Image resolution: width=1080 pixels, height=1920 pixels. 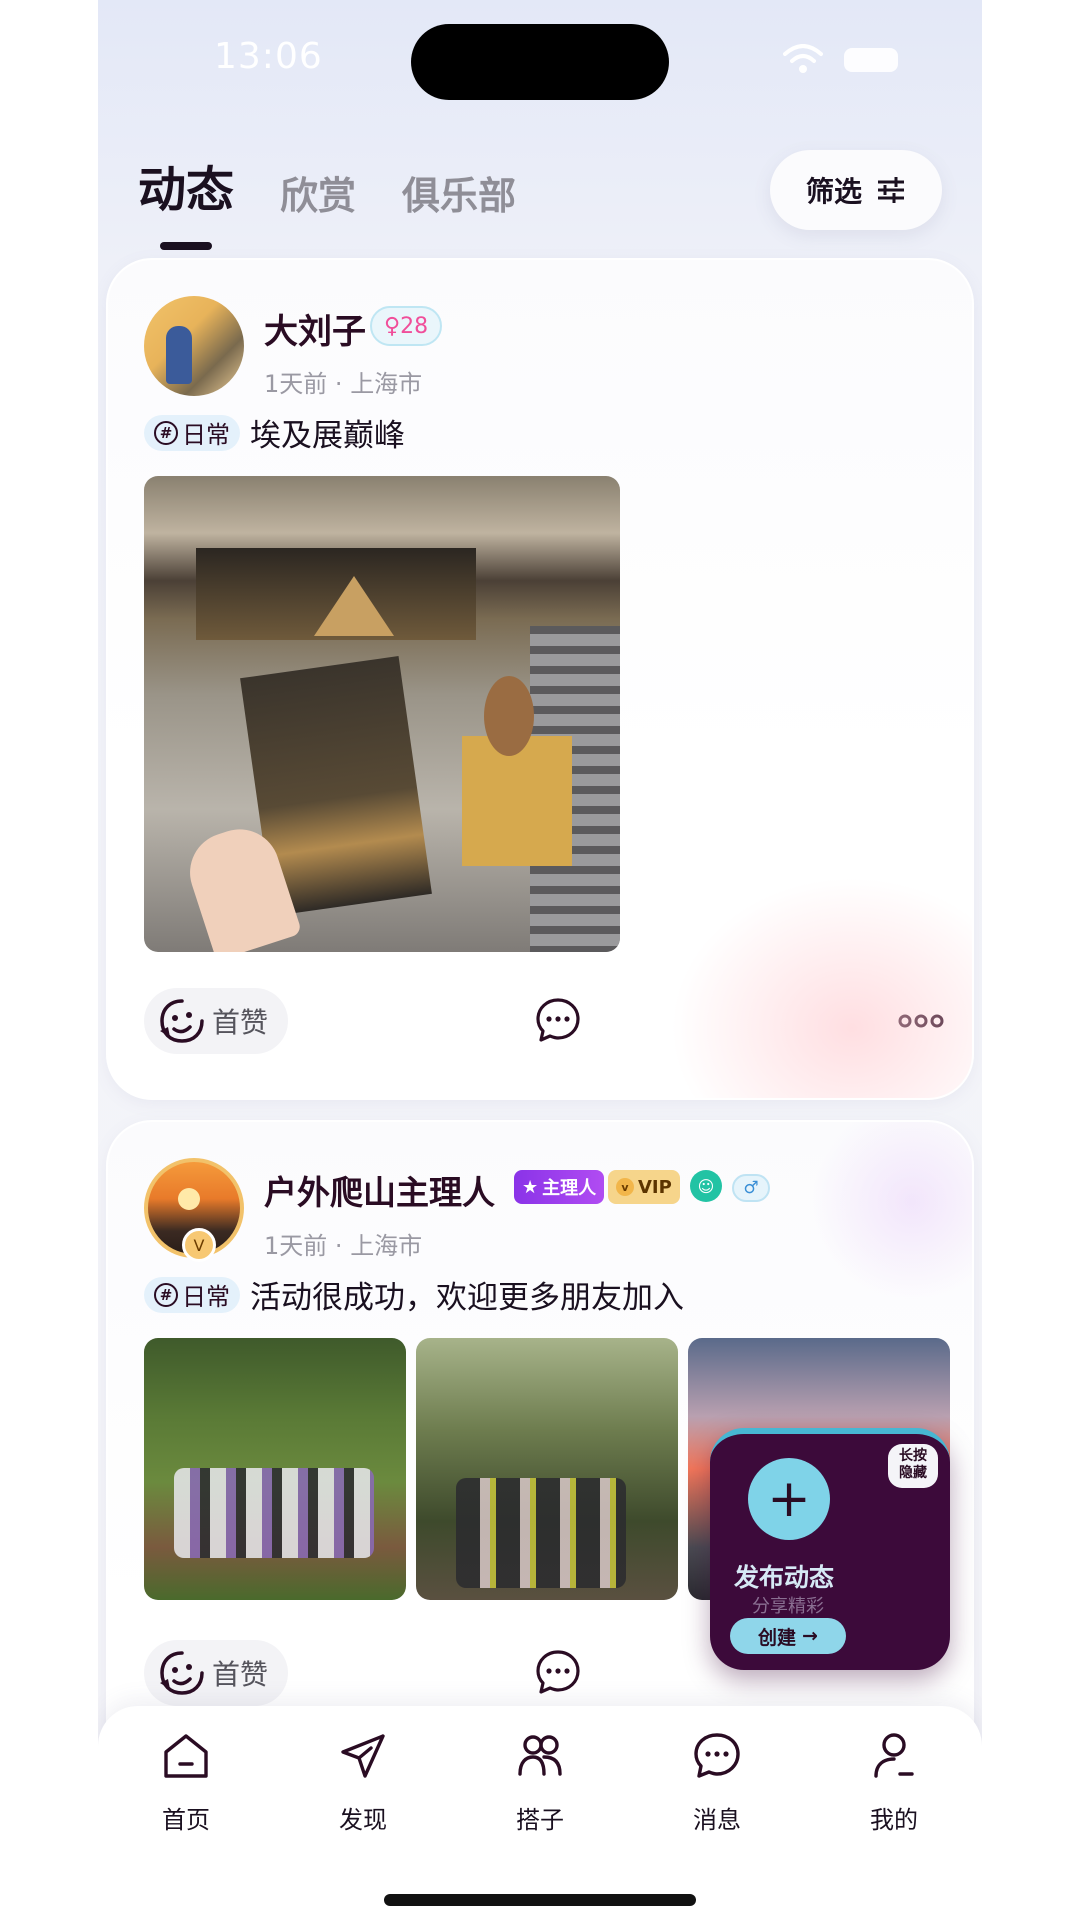 What do you see at coordinates (717, 1782) in the screenshot?
I see `nav-item-messages: 消息` at bounding box center [717, 1782].